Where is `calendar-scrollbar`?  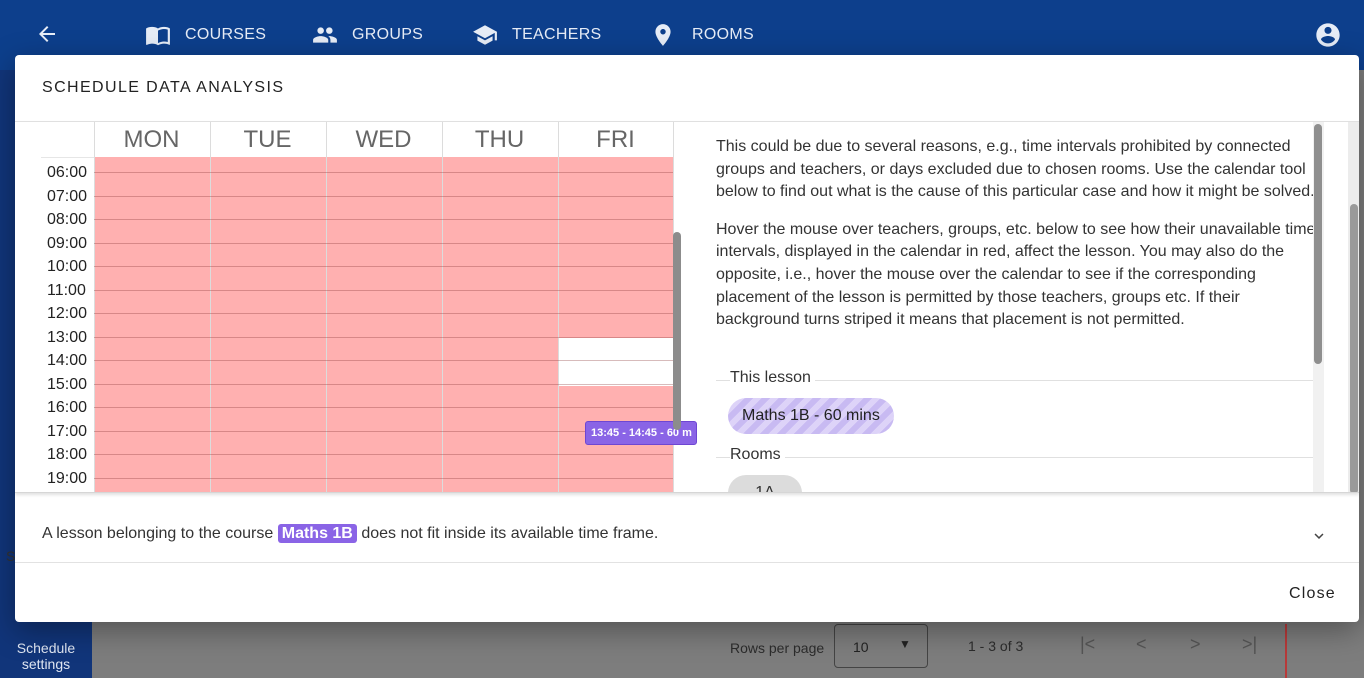 calendar-scrollbar is located at coordinates (677, 331).